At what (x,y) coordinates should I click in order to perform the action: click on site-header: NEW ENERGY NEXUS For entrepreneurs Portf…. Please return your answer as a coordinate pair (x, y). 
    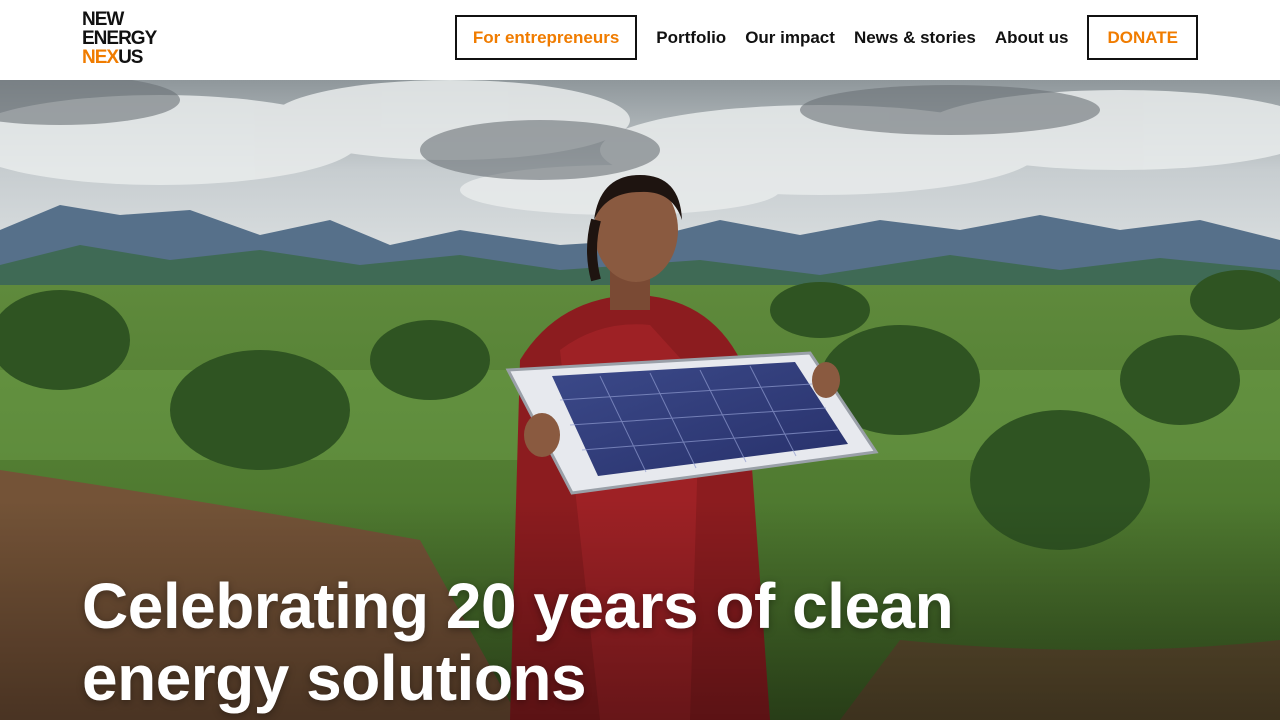
    Looking at the image, I should click on (640, 40).